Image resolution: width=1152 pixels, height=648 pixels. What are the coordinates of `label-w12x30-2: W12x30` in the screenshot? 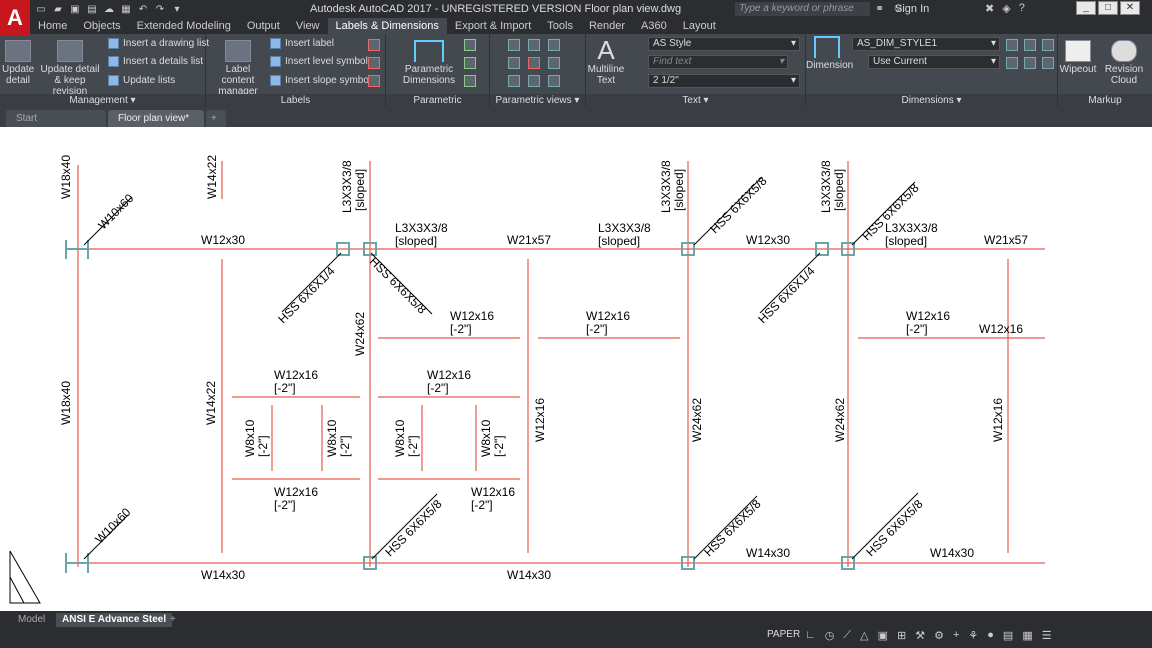 It's located at (768, 240).